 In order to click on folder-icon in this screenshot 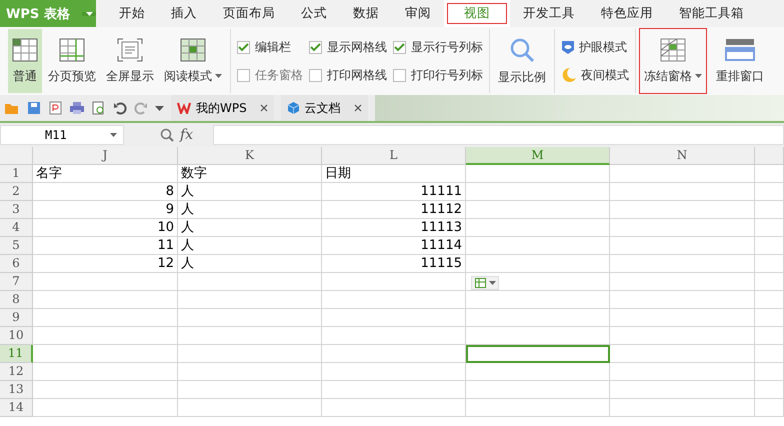, I will do `click(12, 108)`.